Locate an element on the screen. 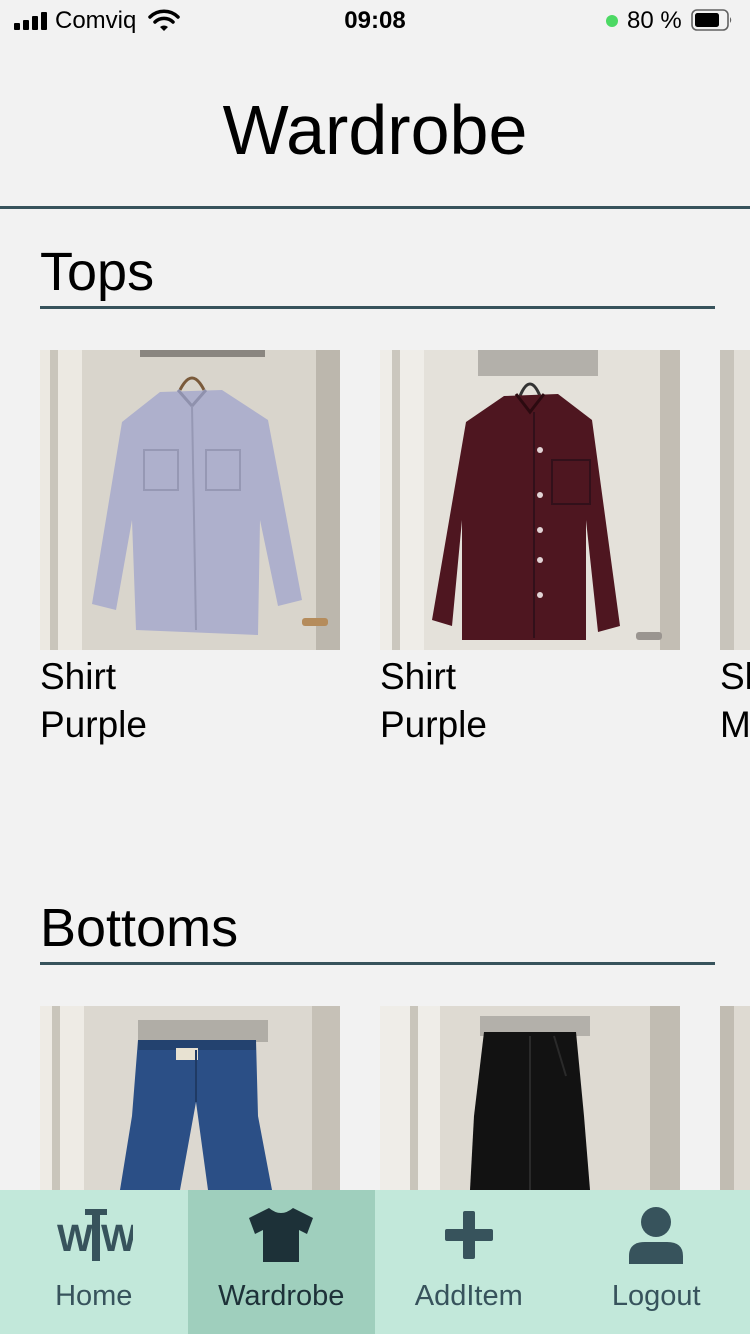  item-type: Sh is located at coordinates (735, 676).